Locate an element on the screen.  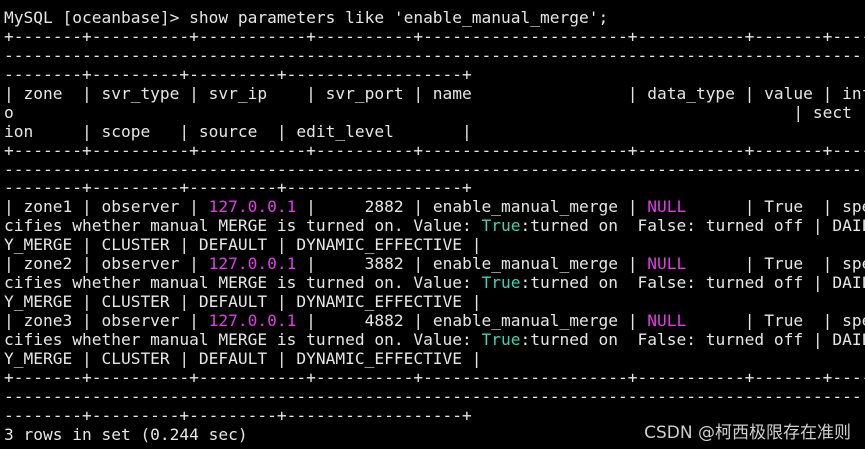
terminal-text: o | sect is located at coordinates (428, 112).